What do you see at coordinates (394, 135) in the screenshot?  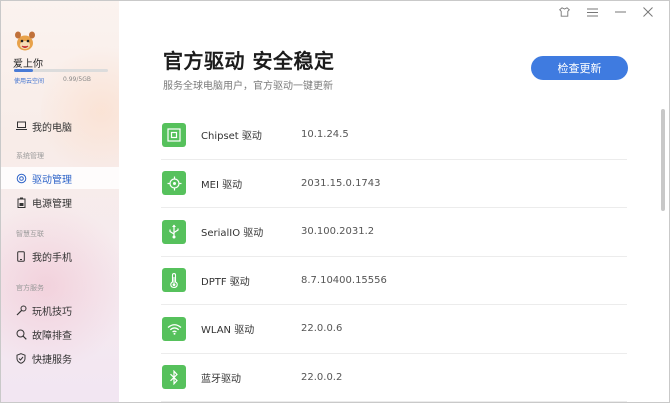 I see `driver-row-chipset: Chipset 驱动 10.1.24.5` at bounding box center [394, 135].